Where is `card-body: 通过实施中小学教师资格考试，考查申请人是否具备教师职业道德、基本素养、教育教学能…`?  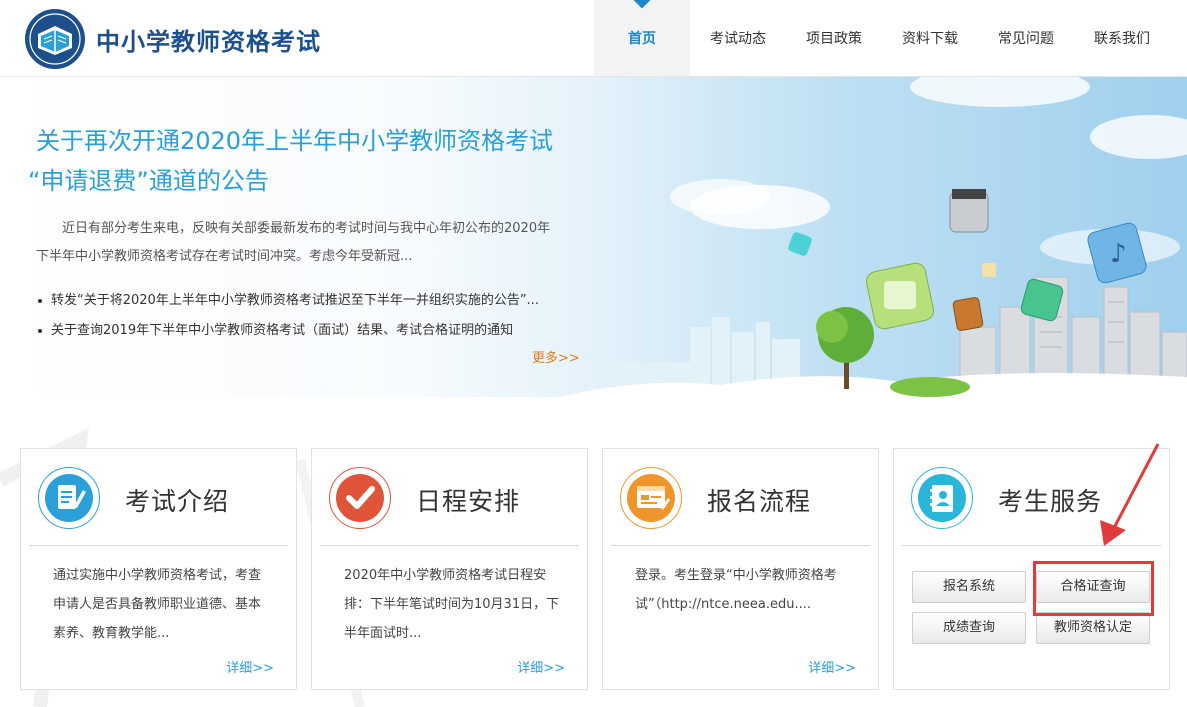
card-body: 通过实施中小学教师资格考试，考查申请人是否具备教师职业道德、基本素养、教育教学能… is located at coordinates (157, 604).